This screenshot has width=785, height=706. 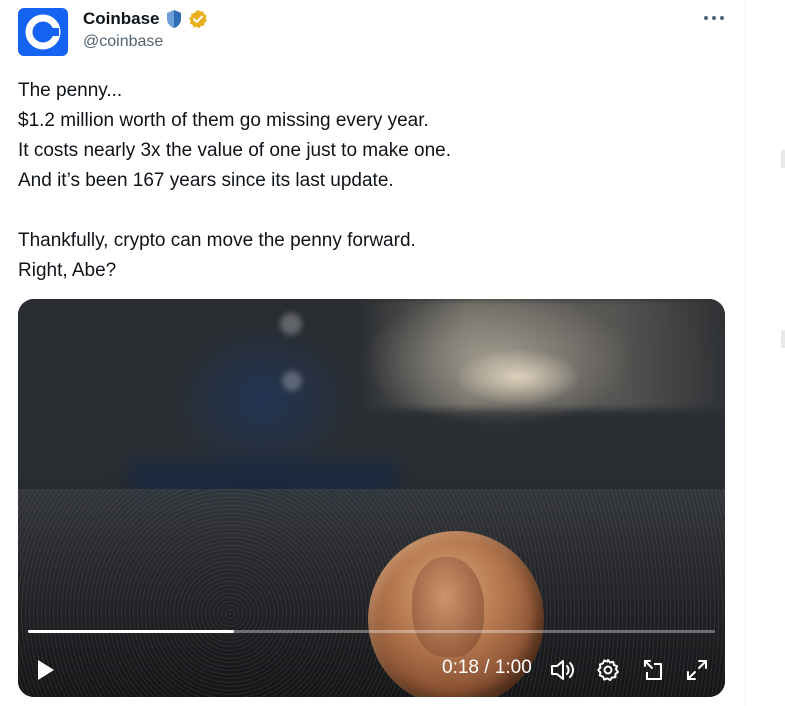 I want to click on display-name: Coinbase, so click(x=121, y=19).